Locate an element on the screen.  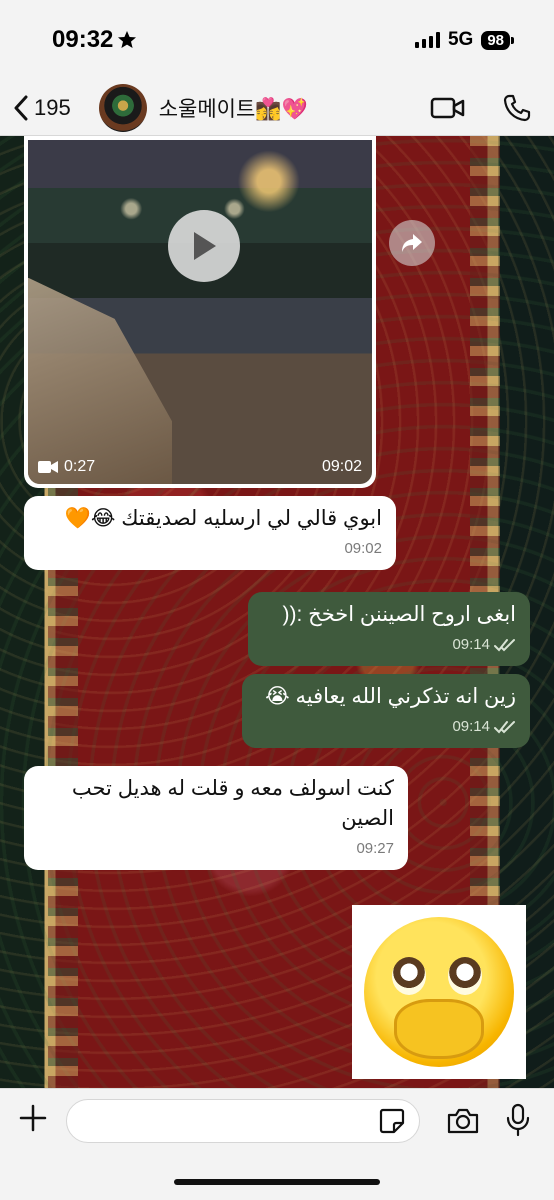
message-text: ابوي قالي لي ارسليه لصديقتك 😂🧡 is located at coordinates (223, 518).